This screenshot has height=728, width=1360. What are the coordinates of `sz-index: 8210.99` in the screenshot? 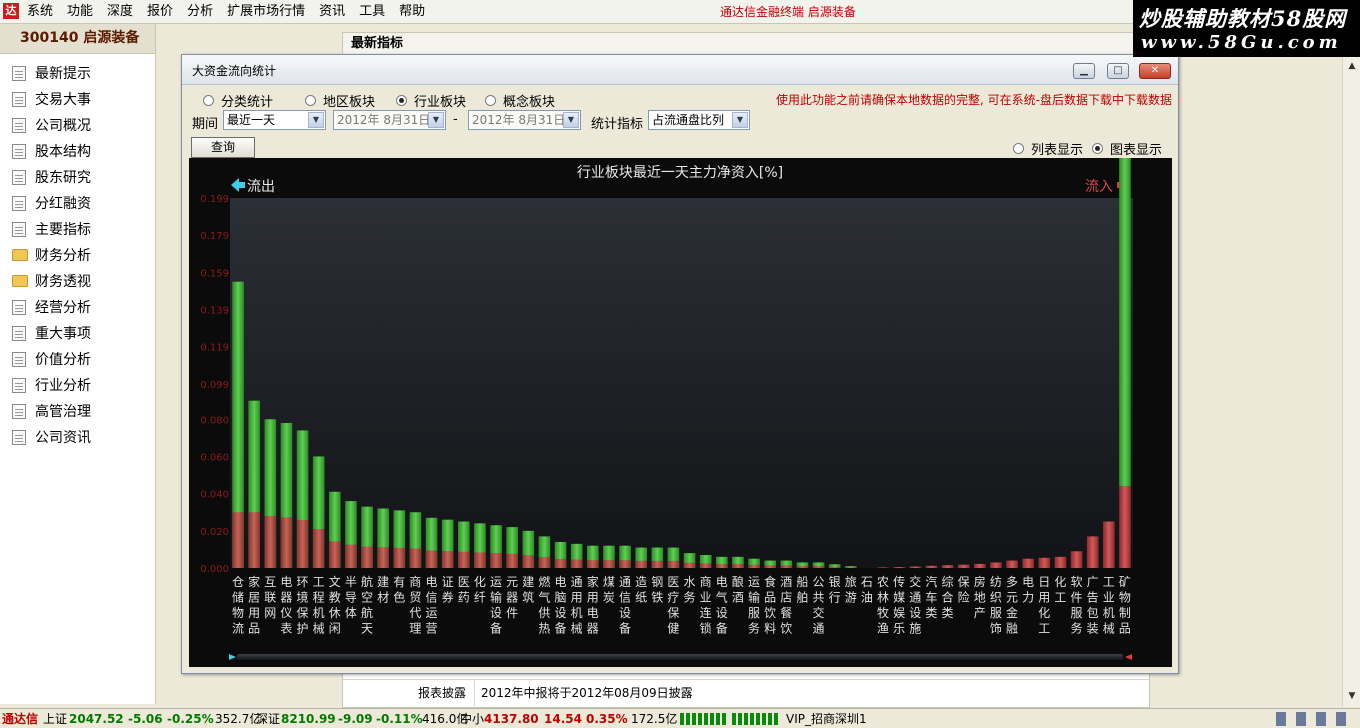 It's located at (308, 718).